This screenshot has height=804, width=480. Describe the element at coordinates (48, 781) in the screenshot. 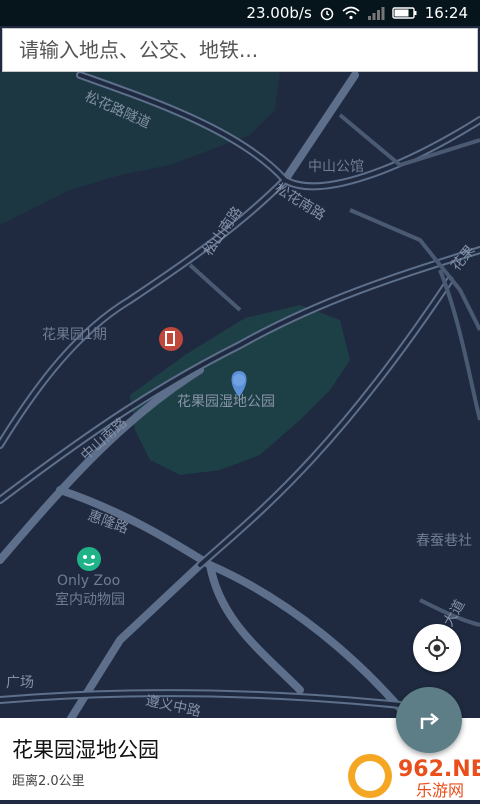

I see `place-distance: 距离2.0公里` at that location.